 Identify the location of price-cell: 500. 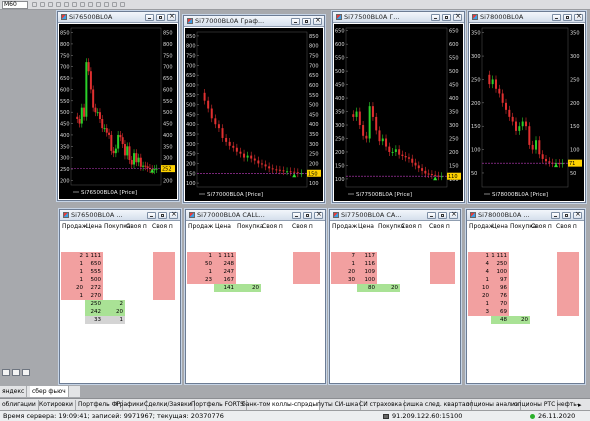
(94, 280).